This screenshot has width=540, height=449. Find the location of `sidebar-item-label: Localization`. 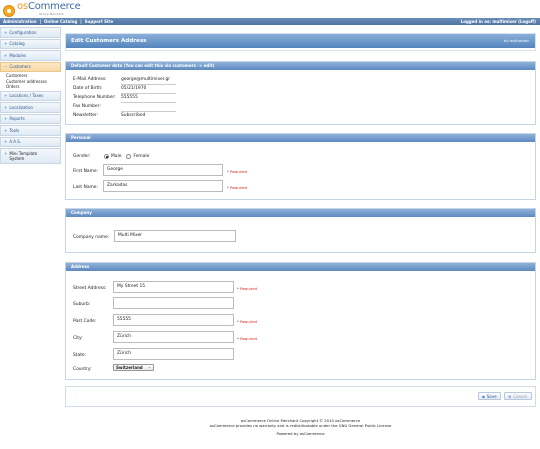

sidebar-item-label: Localization is located at coordinates (21, 107).